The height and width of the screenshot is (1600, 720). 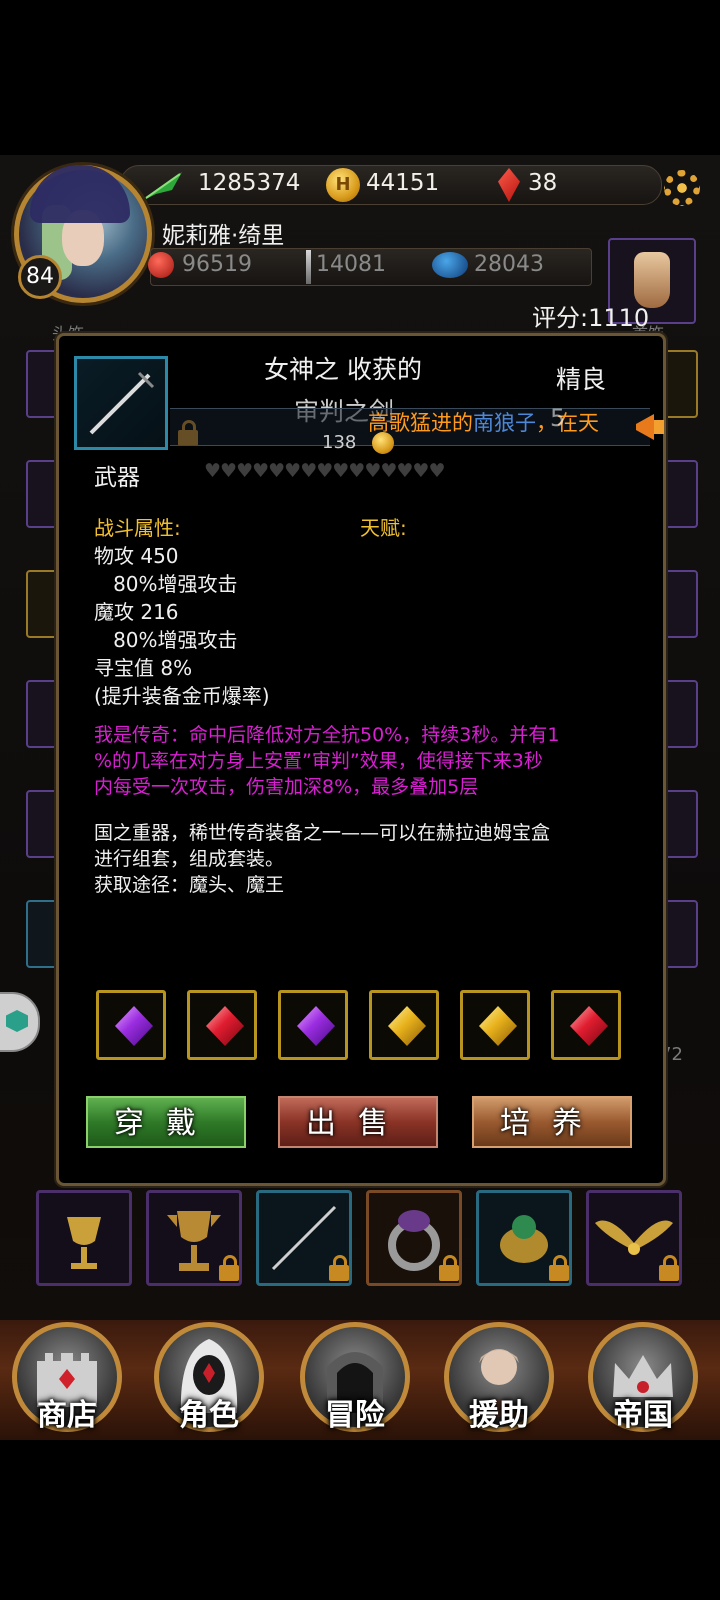 What do you see at coordinates (358, 1122) in the screenshot?
I see `sell-button: 出售` at bounding box center [358, 1122].